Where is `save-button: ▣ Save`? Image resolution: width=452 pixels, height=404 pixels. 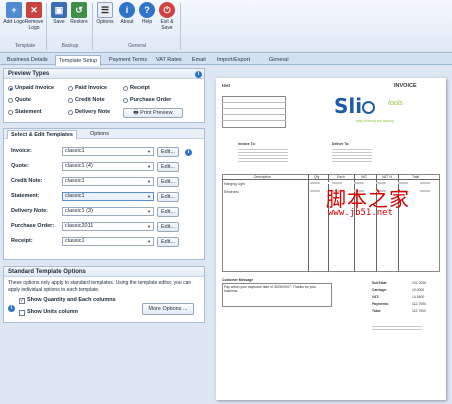 save-button: ▣ Save is located at coordinates (59, 13).